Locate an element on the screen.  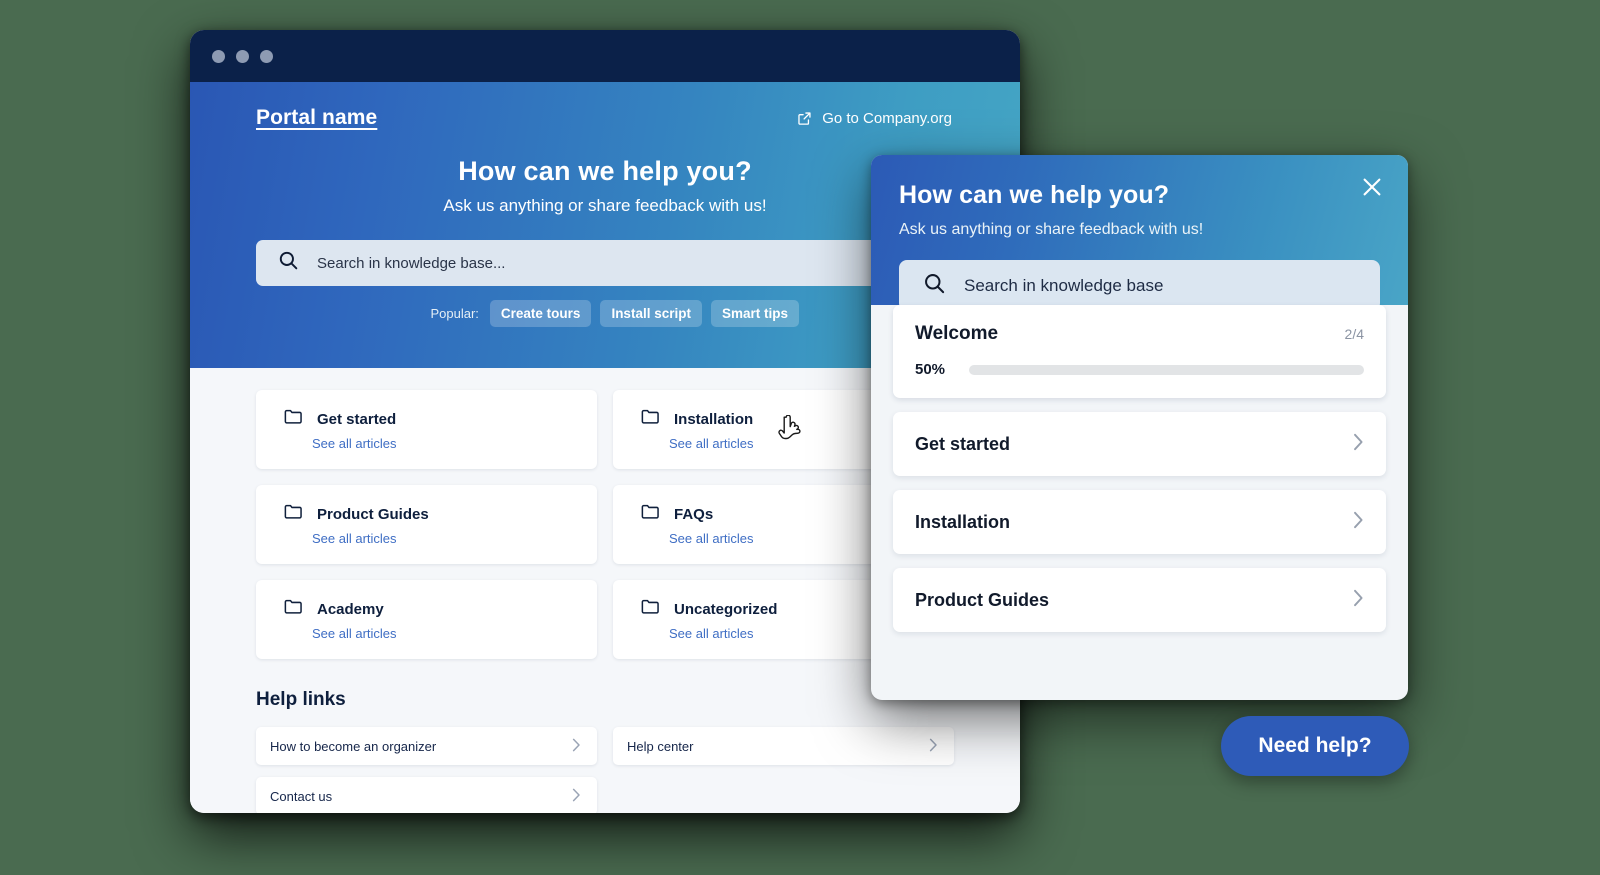
help-link-how-to-become-an-organizer: How to become an organizer is located at coordinates (426, 746).